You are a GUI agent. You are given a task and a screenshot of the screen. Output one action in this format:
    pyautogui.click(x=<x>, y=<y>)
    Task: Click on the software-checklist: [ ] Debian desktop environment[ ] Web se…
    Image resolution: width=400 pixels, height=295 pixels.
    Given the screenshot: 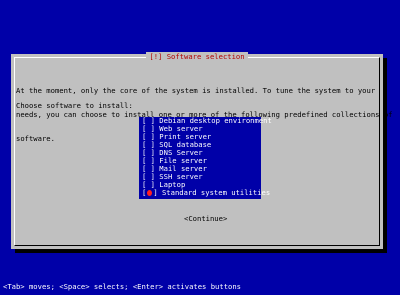 What is the action you would take?
    pyautogui.click(x=205, y=158)
    